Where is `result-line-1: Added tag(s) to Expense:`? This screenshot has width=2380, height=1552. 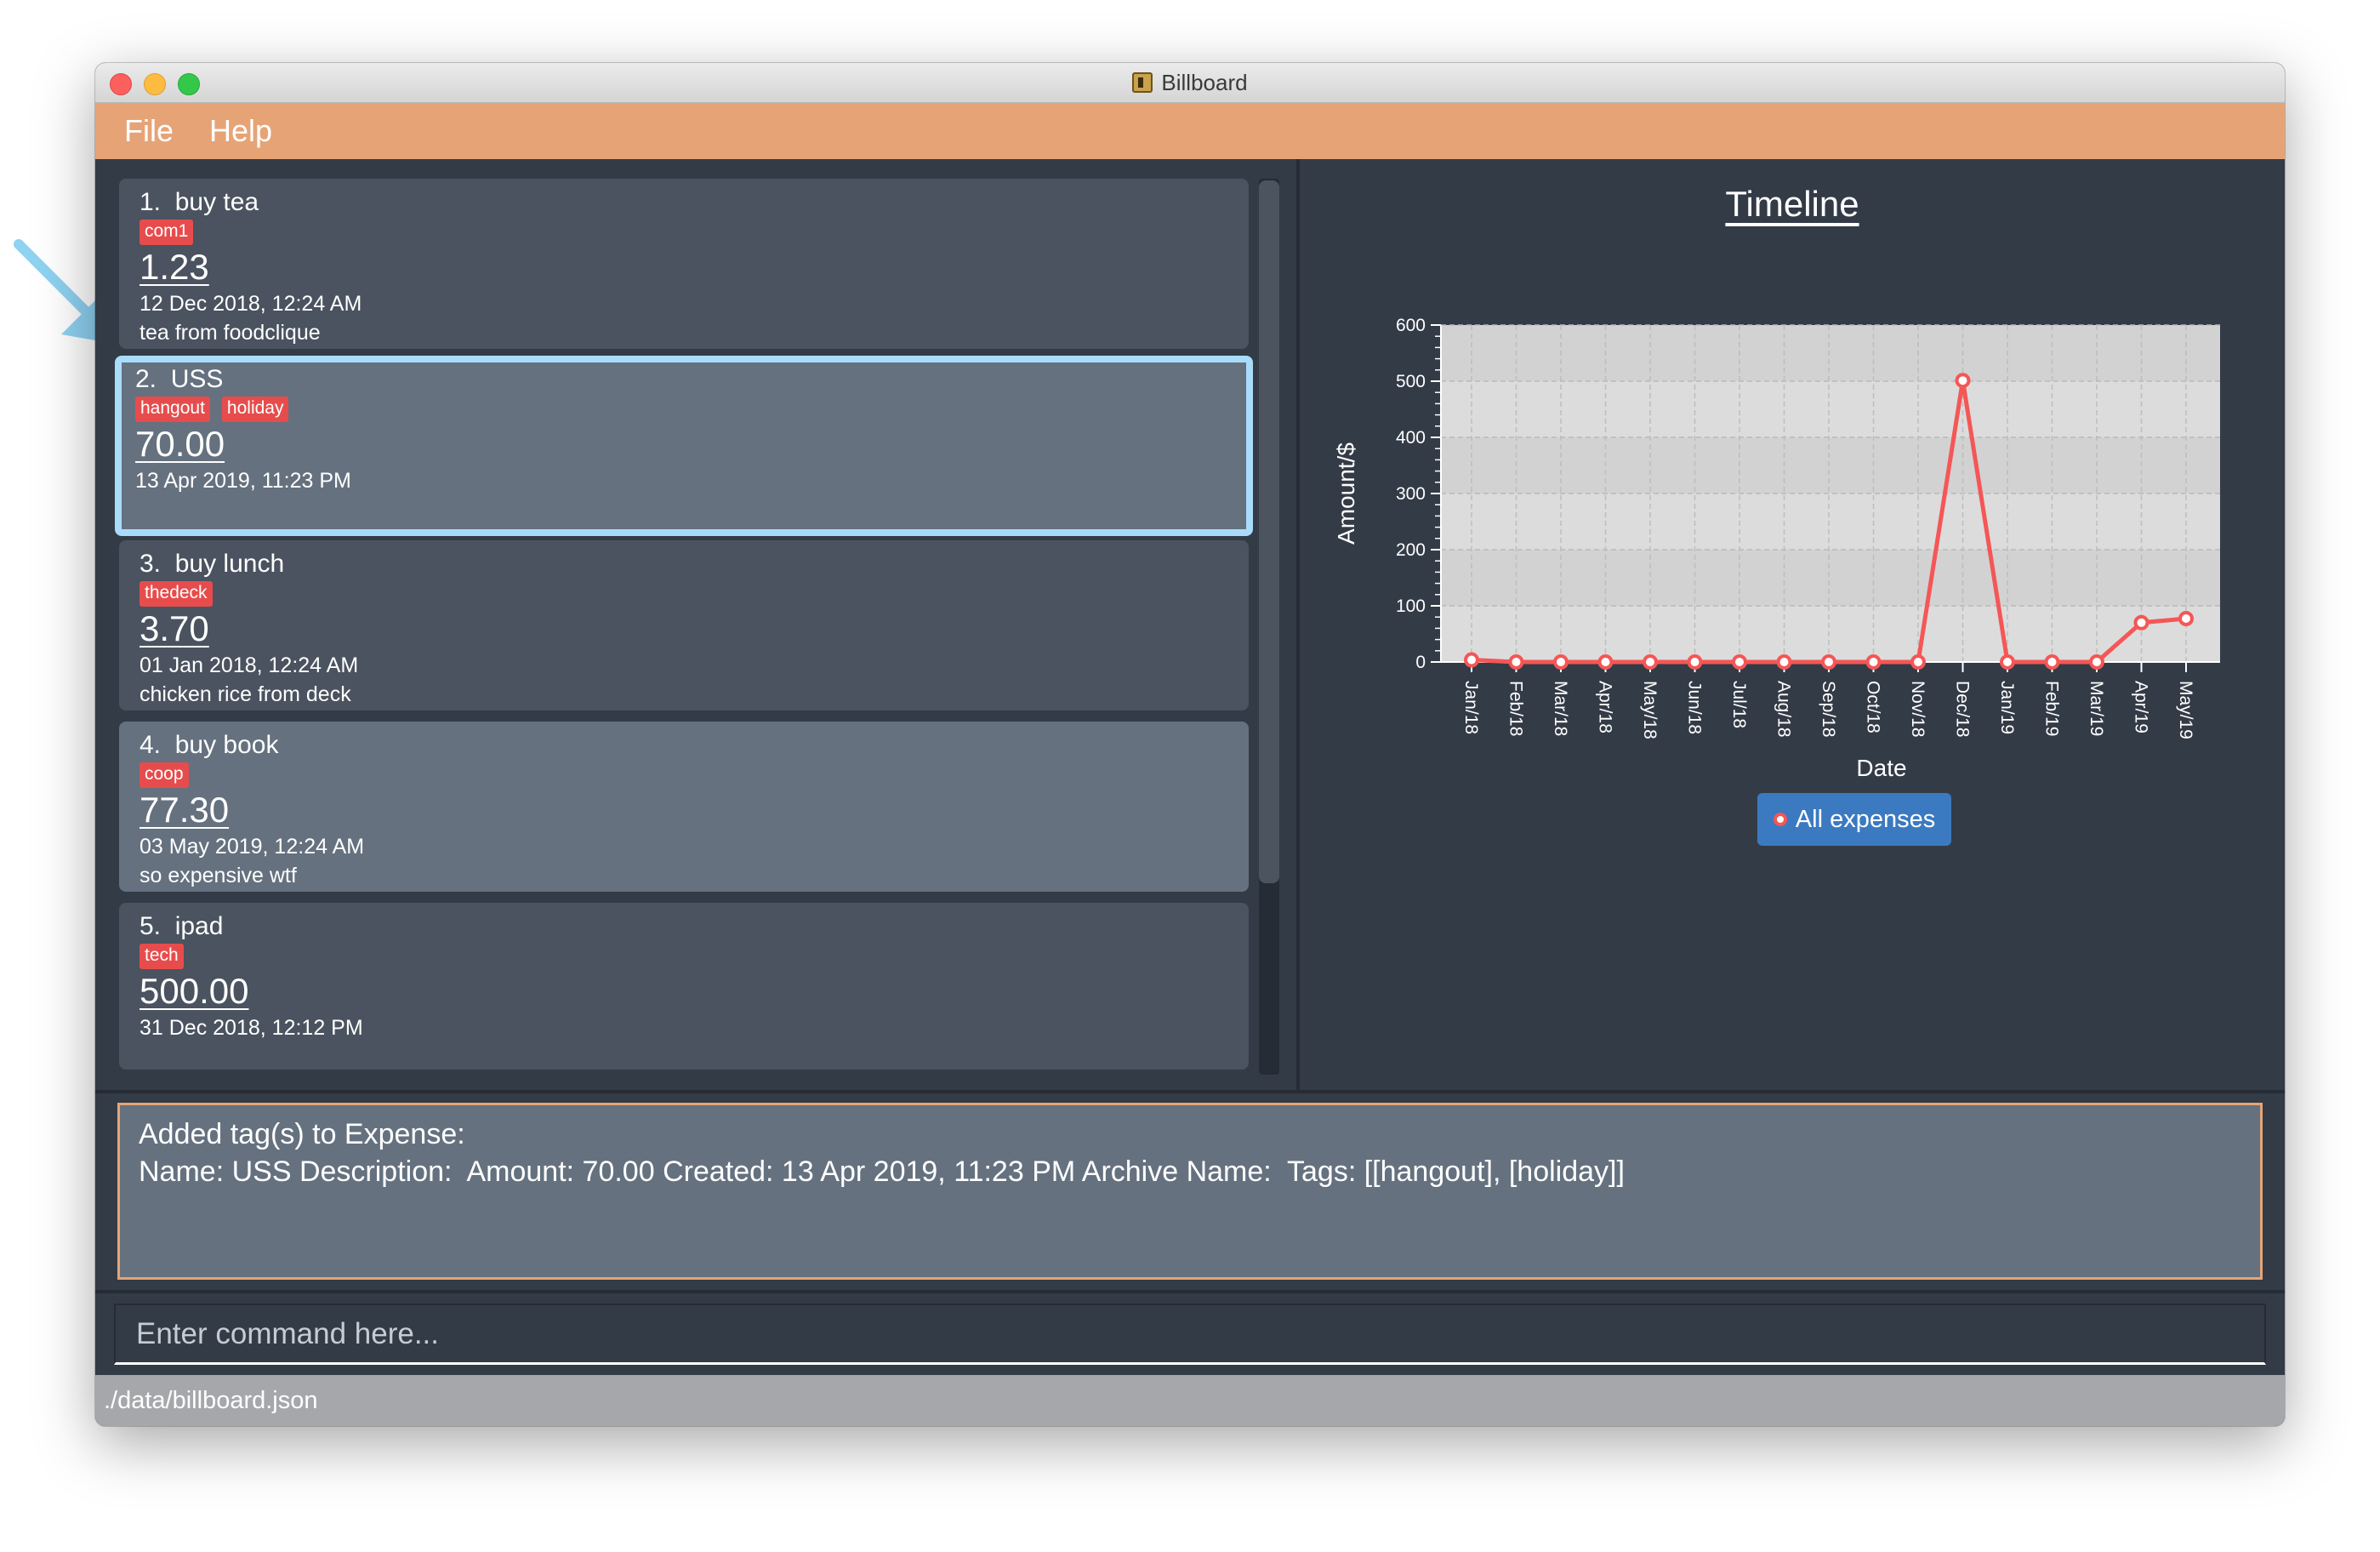 result-line-1: Added tag(s) to Expense: is located at coordinates (302, 1134).